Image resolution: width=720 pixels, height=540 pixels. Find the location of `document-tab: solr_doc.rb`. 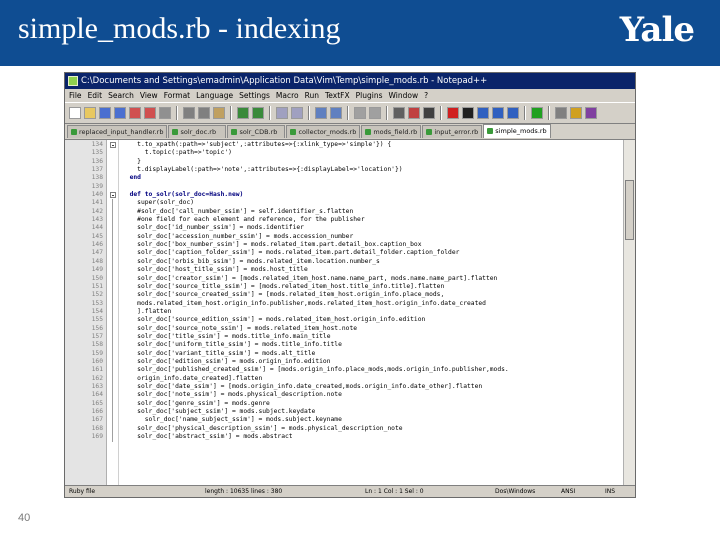

document-tab: solr_doc.rb is located at coordinates (197, 131).